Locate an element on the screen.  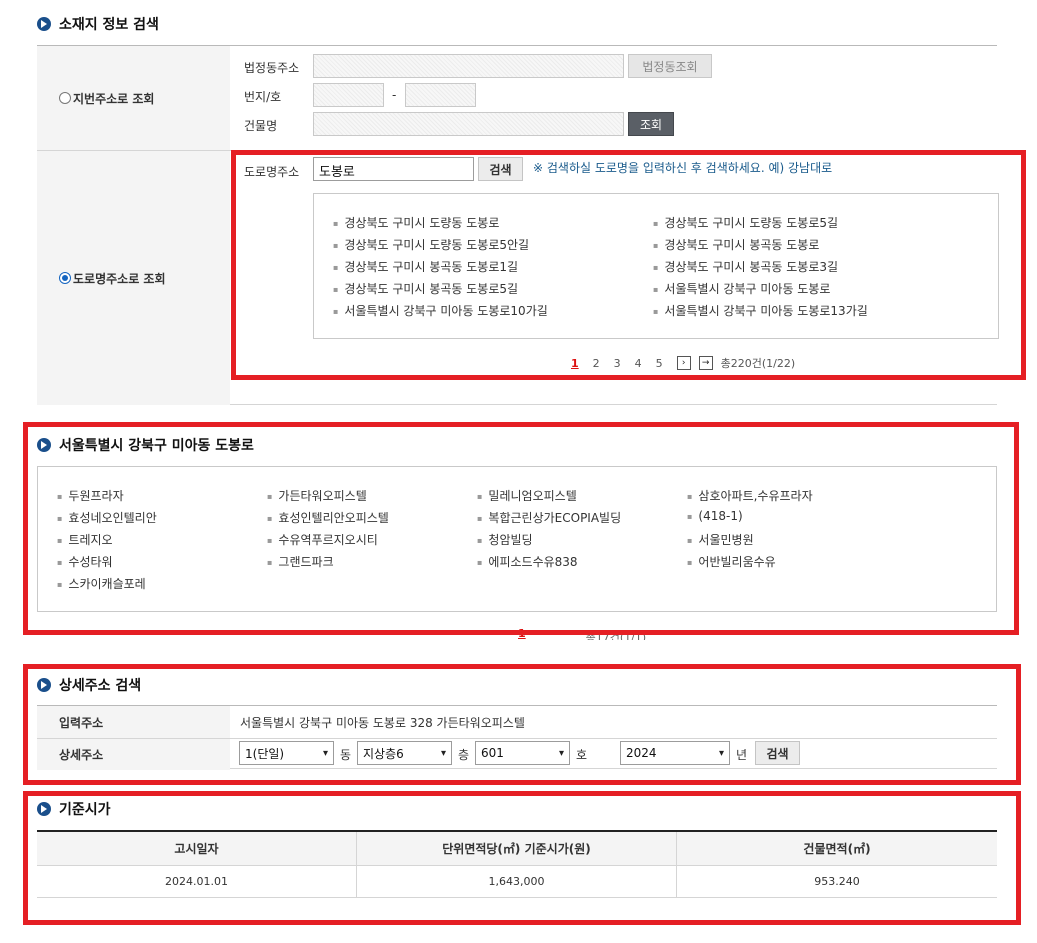
lot-search-button: 조회 is located at coordinates (651, 124).